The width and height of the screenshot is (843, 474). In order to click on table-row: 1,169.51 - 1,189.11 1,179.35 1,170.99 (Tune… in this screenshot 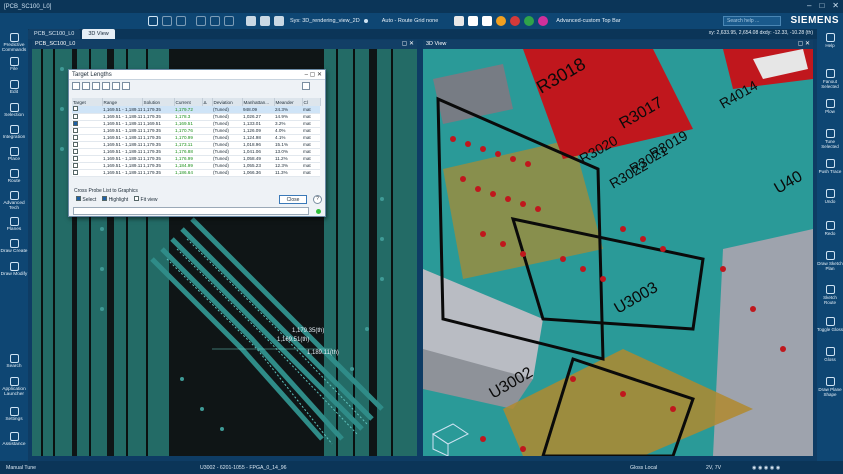, I will do `click(196, 138)`.